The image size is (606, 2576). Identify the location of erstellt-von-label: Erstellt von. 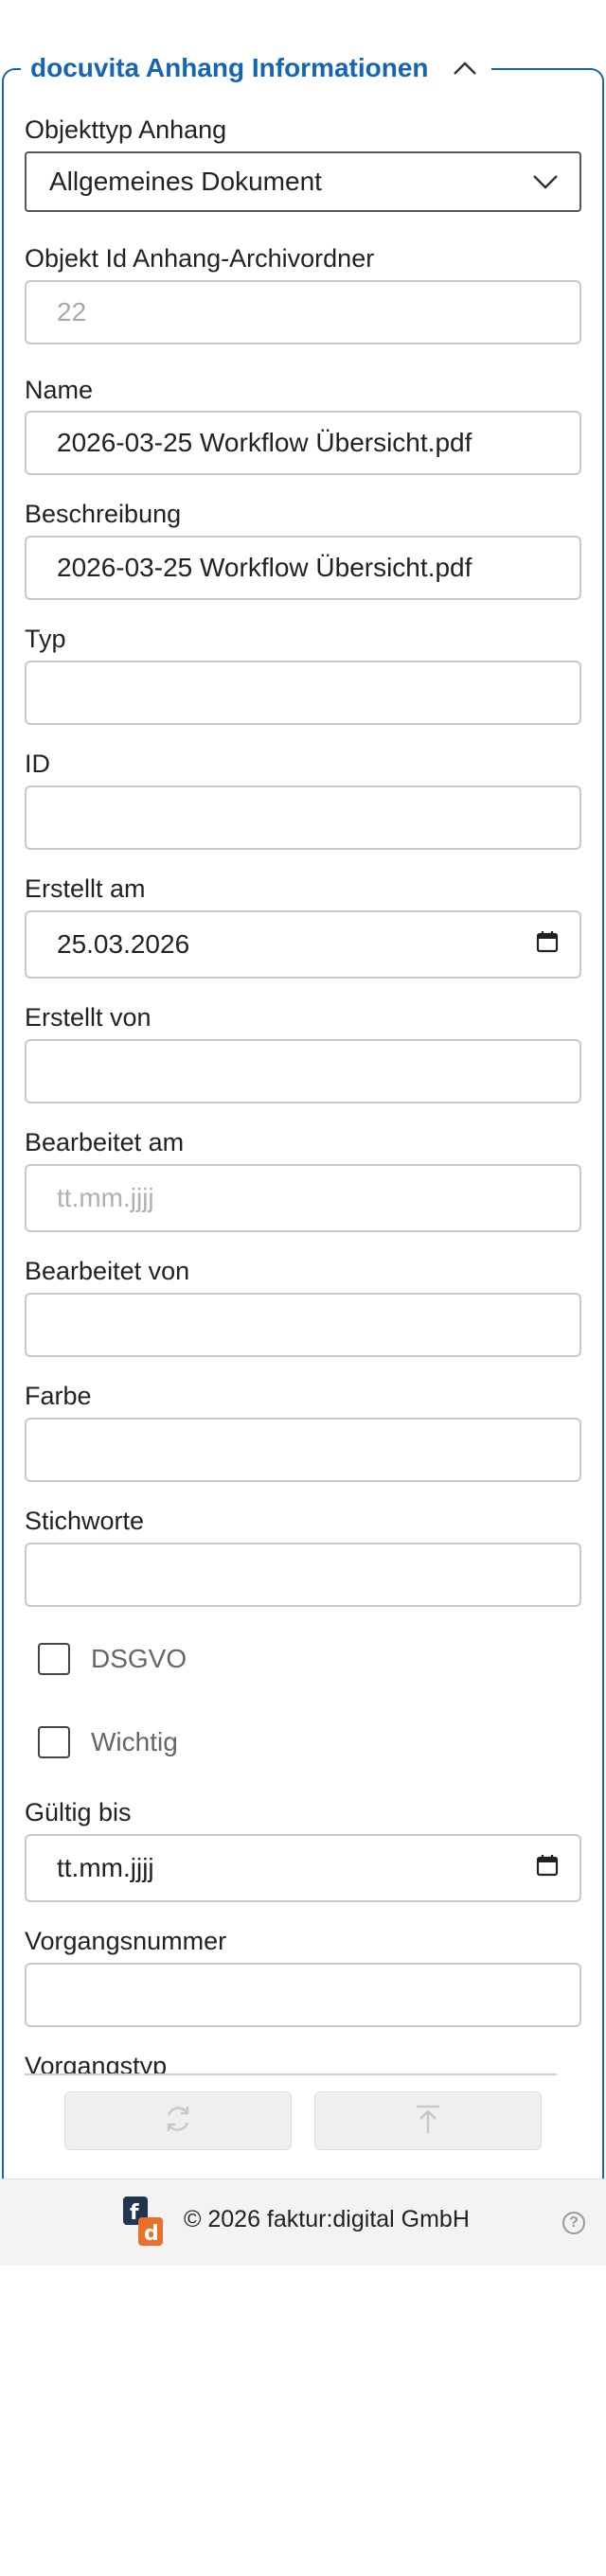
(88, 1017).